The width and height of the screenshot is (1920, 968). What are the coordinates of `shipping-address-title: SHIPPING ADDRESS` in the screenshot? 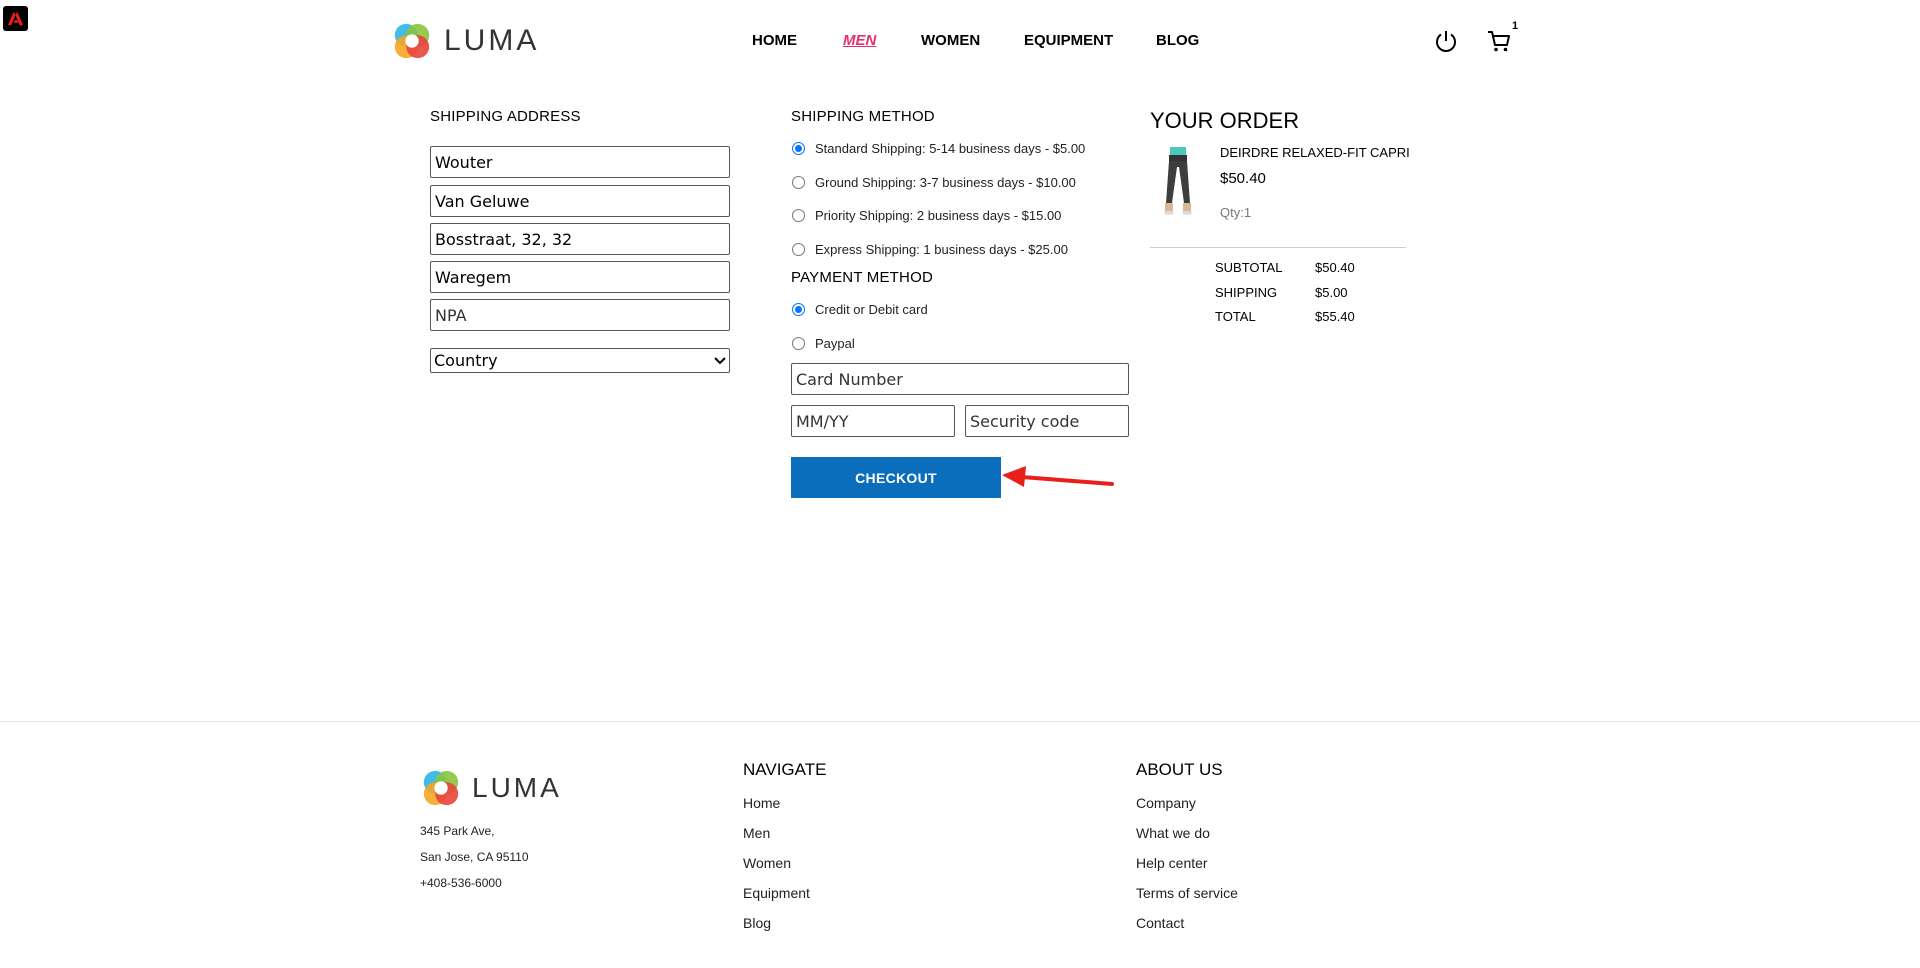 It's located at (505, 116).